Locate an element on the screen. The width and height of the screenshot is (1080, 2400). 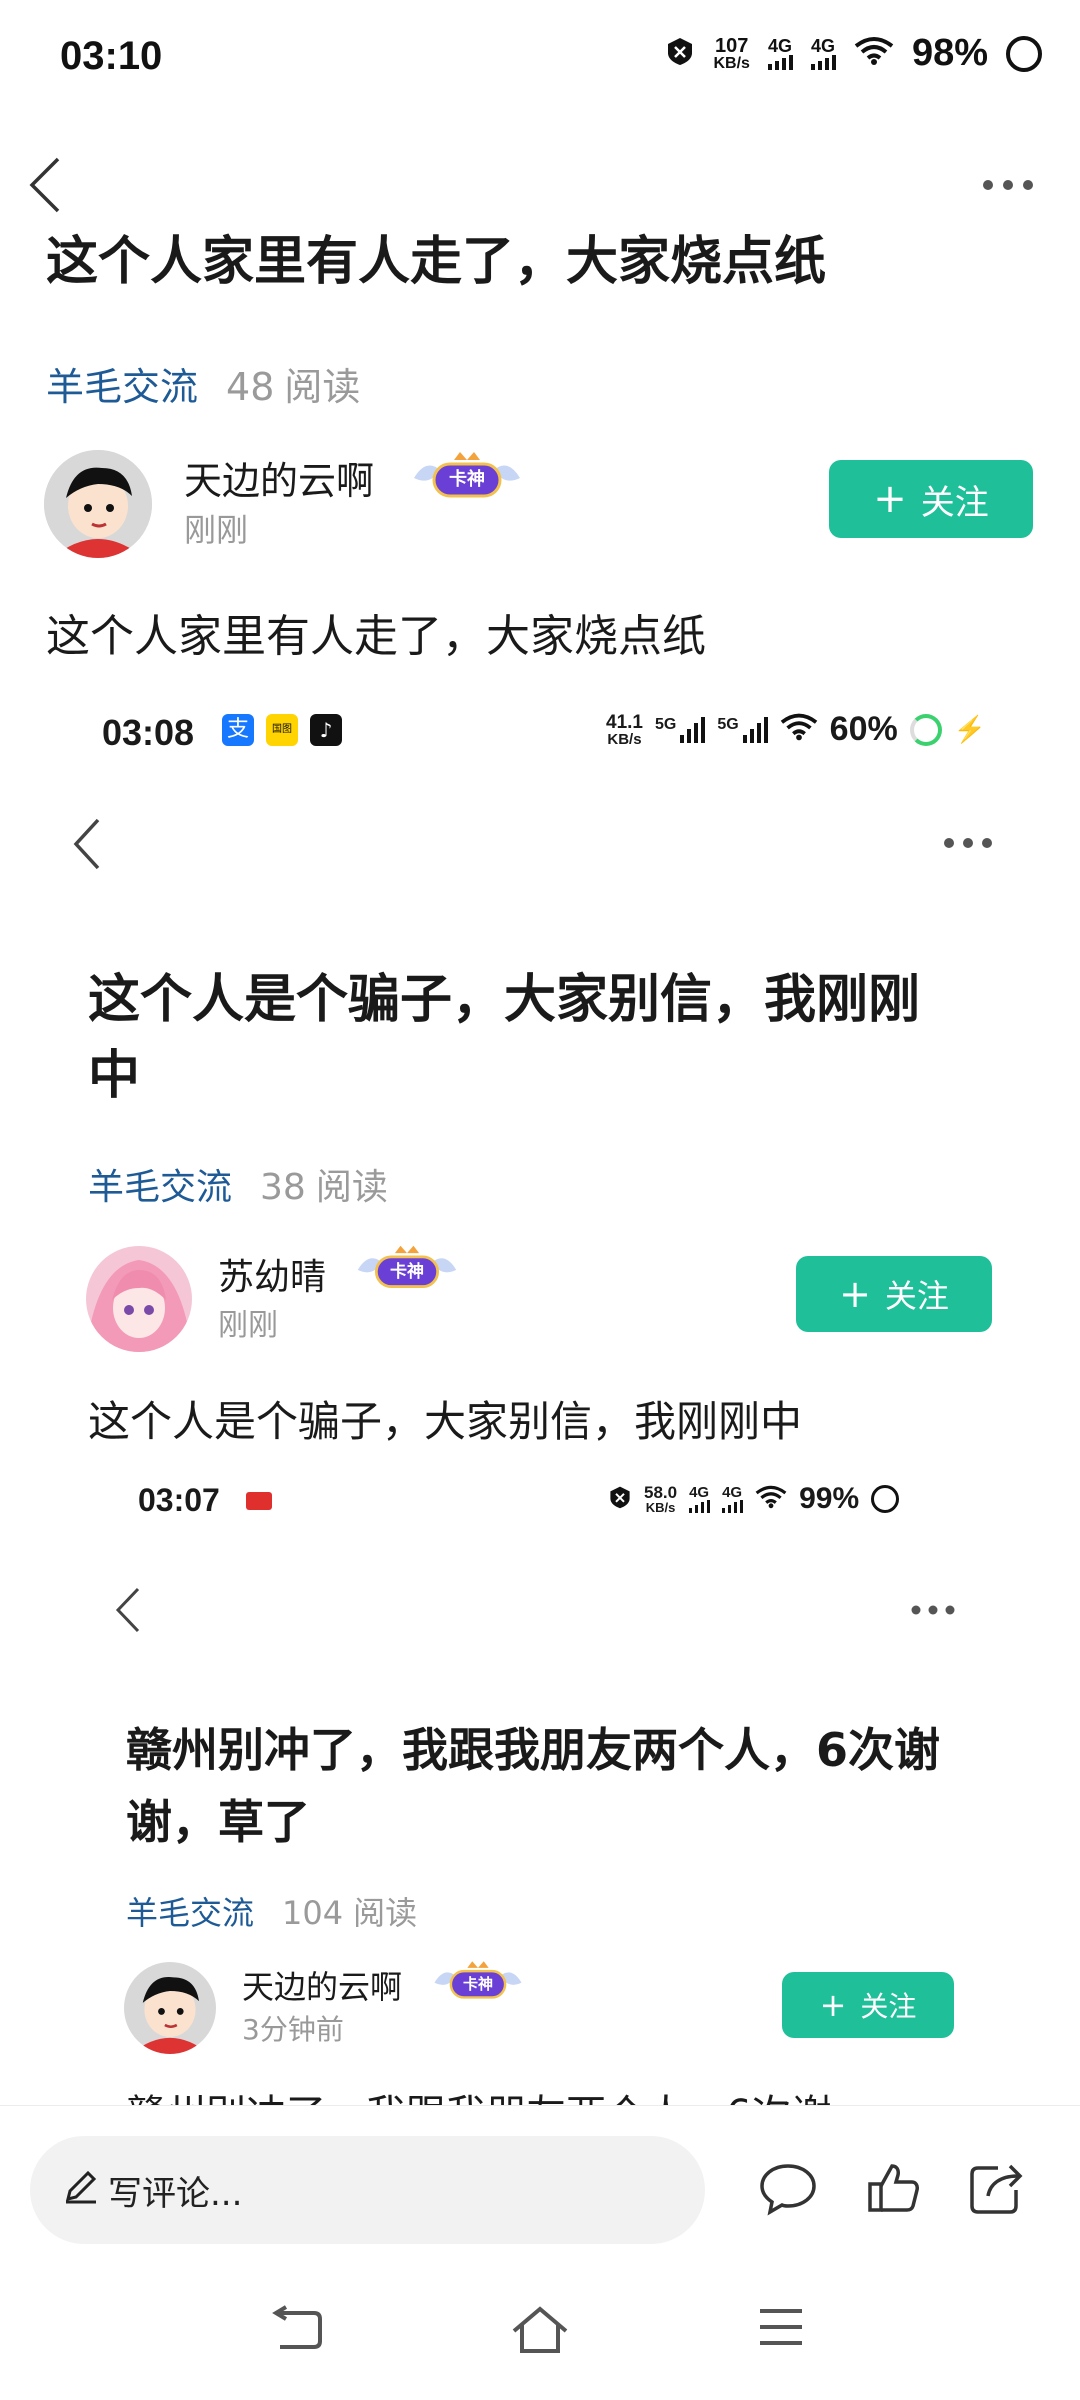
system-back-button is located at coordinates (297, 2330).